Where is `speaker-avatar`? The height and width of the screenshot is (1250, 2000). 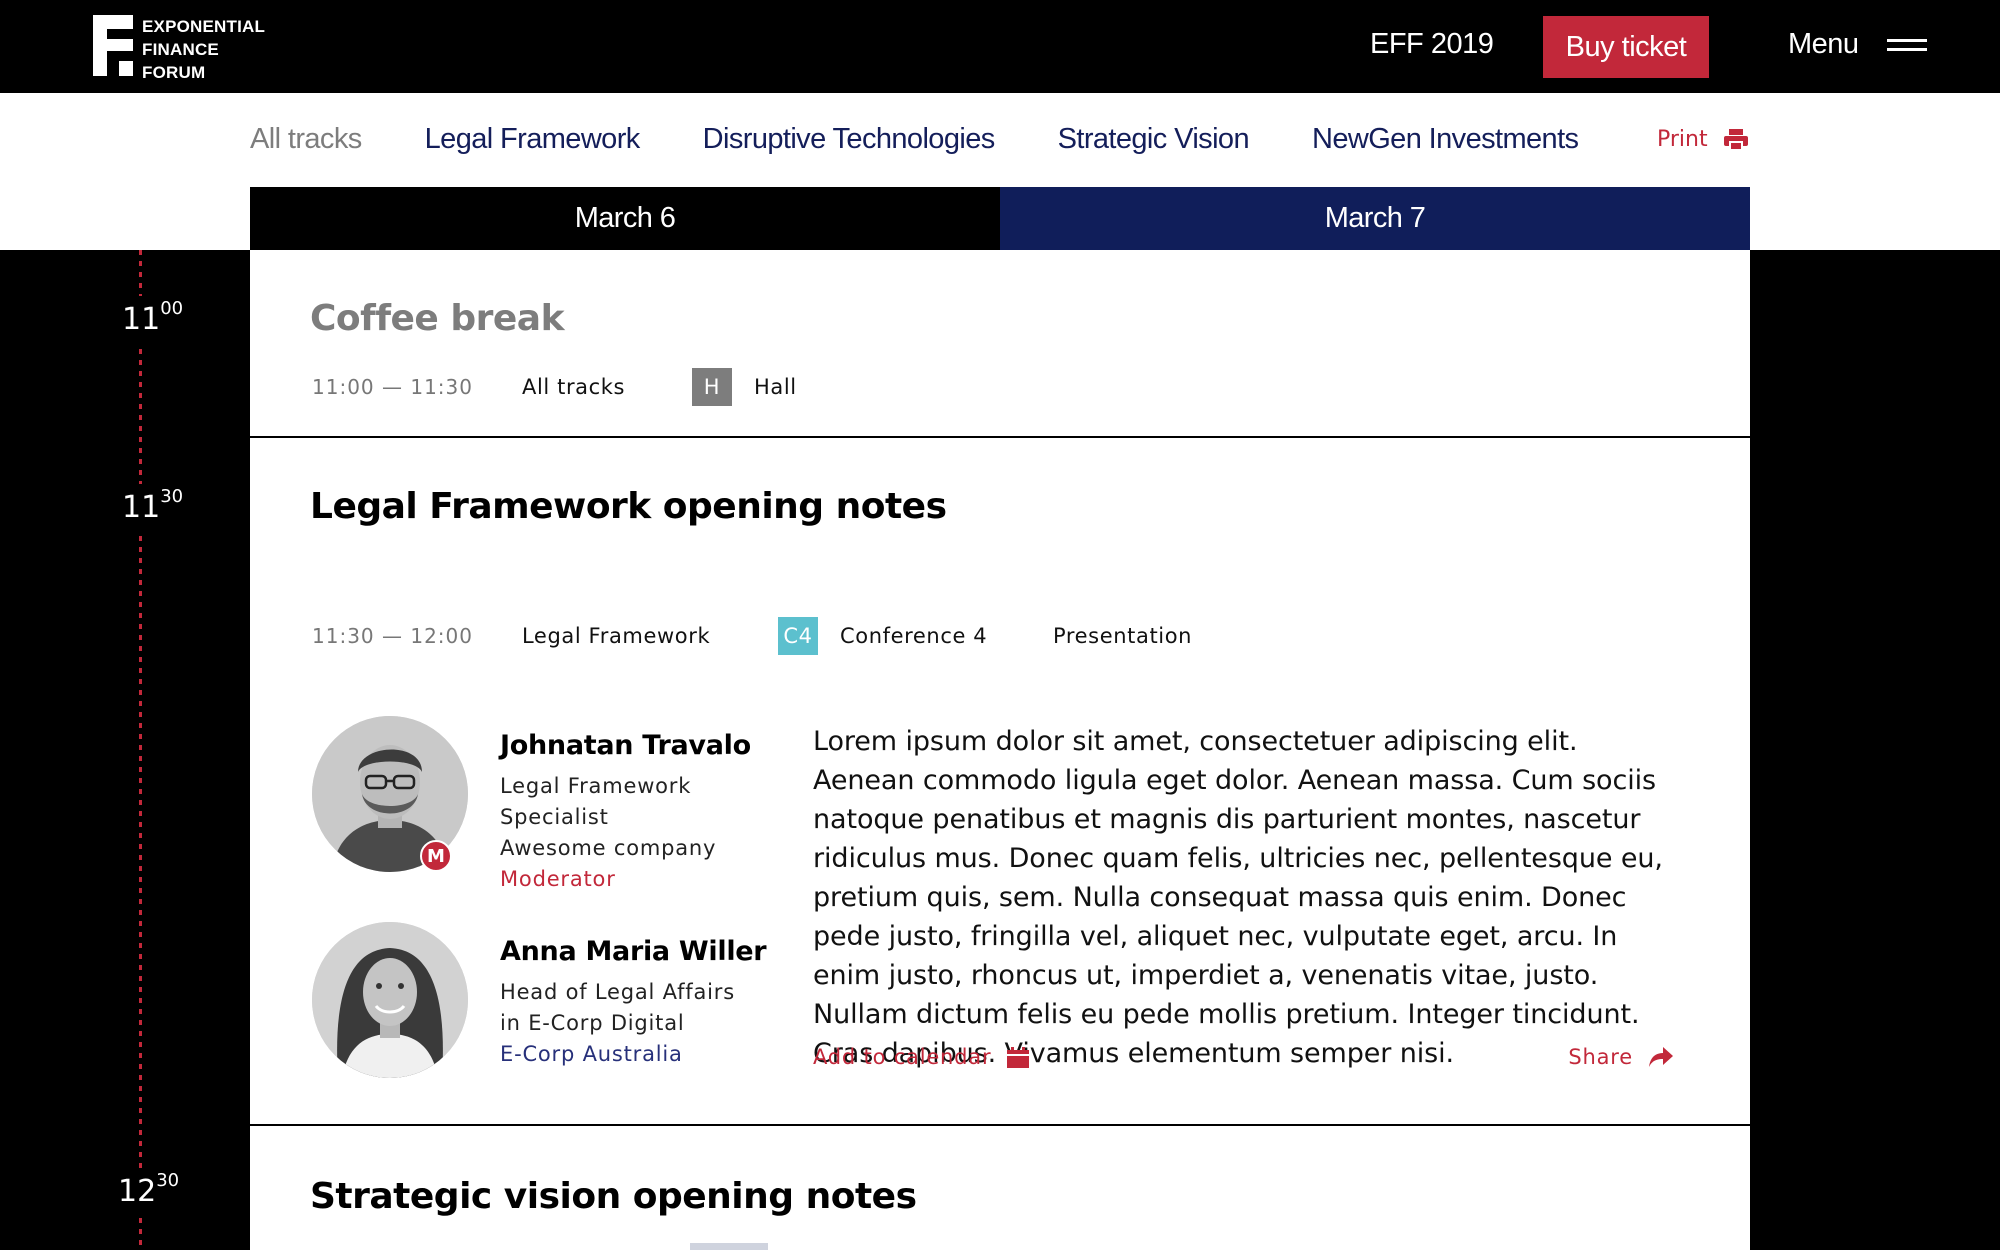
speaker-avatar is located at coordinates (390, 1000).